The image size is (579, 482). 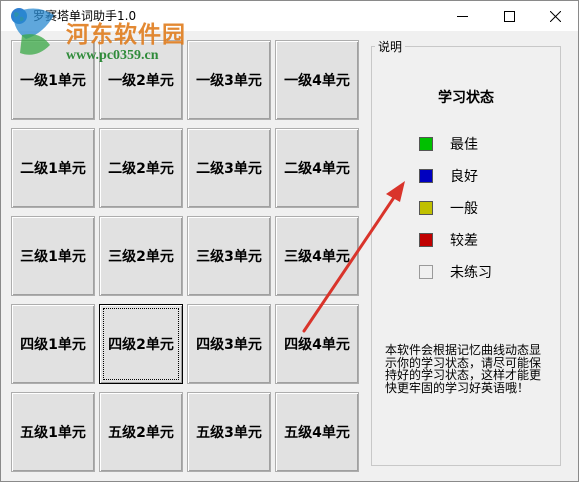 What do you see at coordinates (448, 208) in the screenshot?
I see `legend-item: 一般` at bounding box center [448, 208].